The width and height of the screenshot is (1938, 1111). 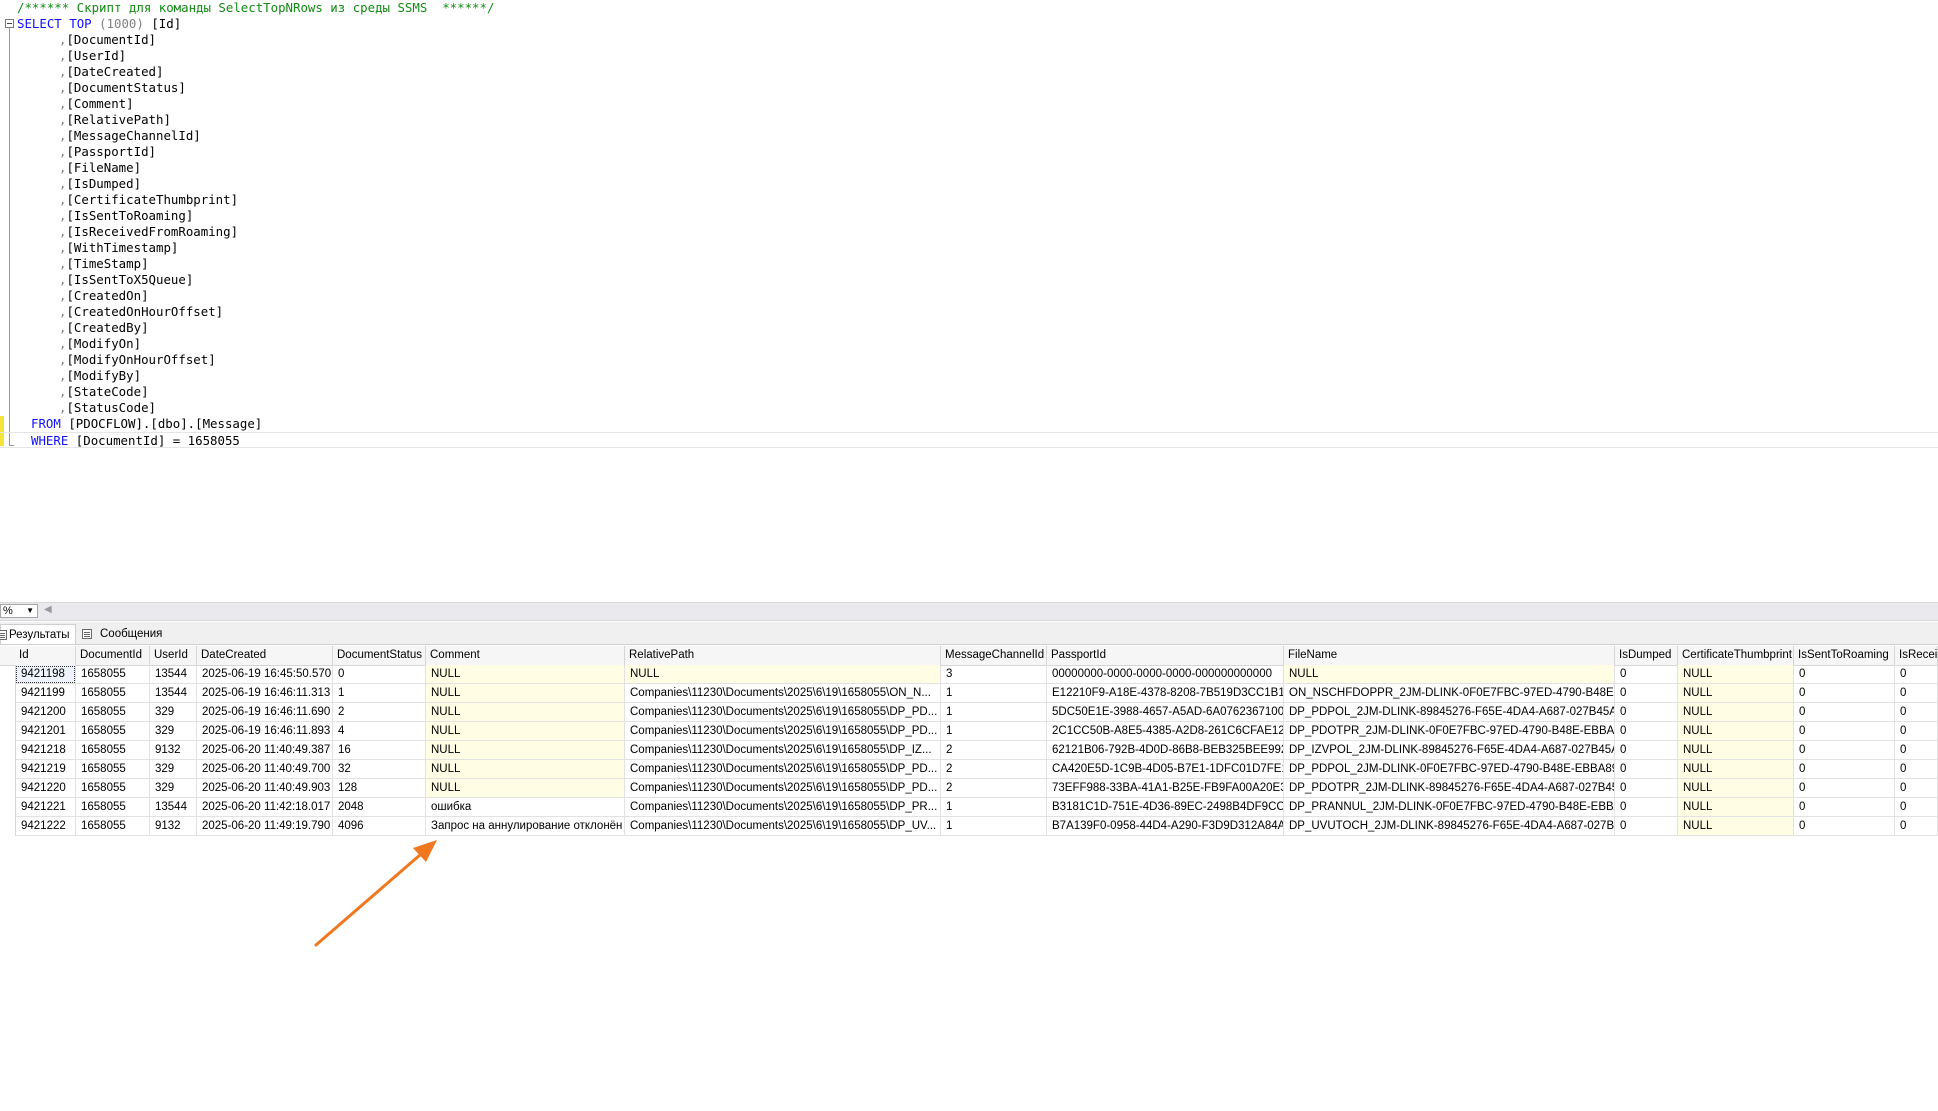 What do you see at coordinates (525, 807) in the screenshot?
I see `table-cell: ошибка` at bounding box center [525, 807].